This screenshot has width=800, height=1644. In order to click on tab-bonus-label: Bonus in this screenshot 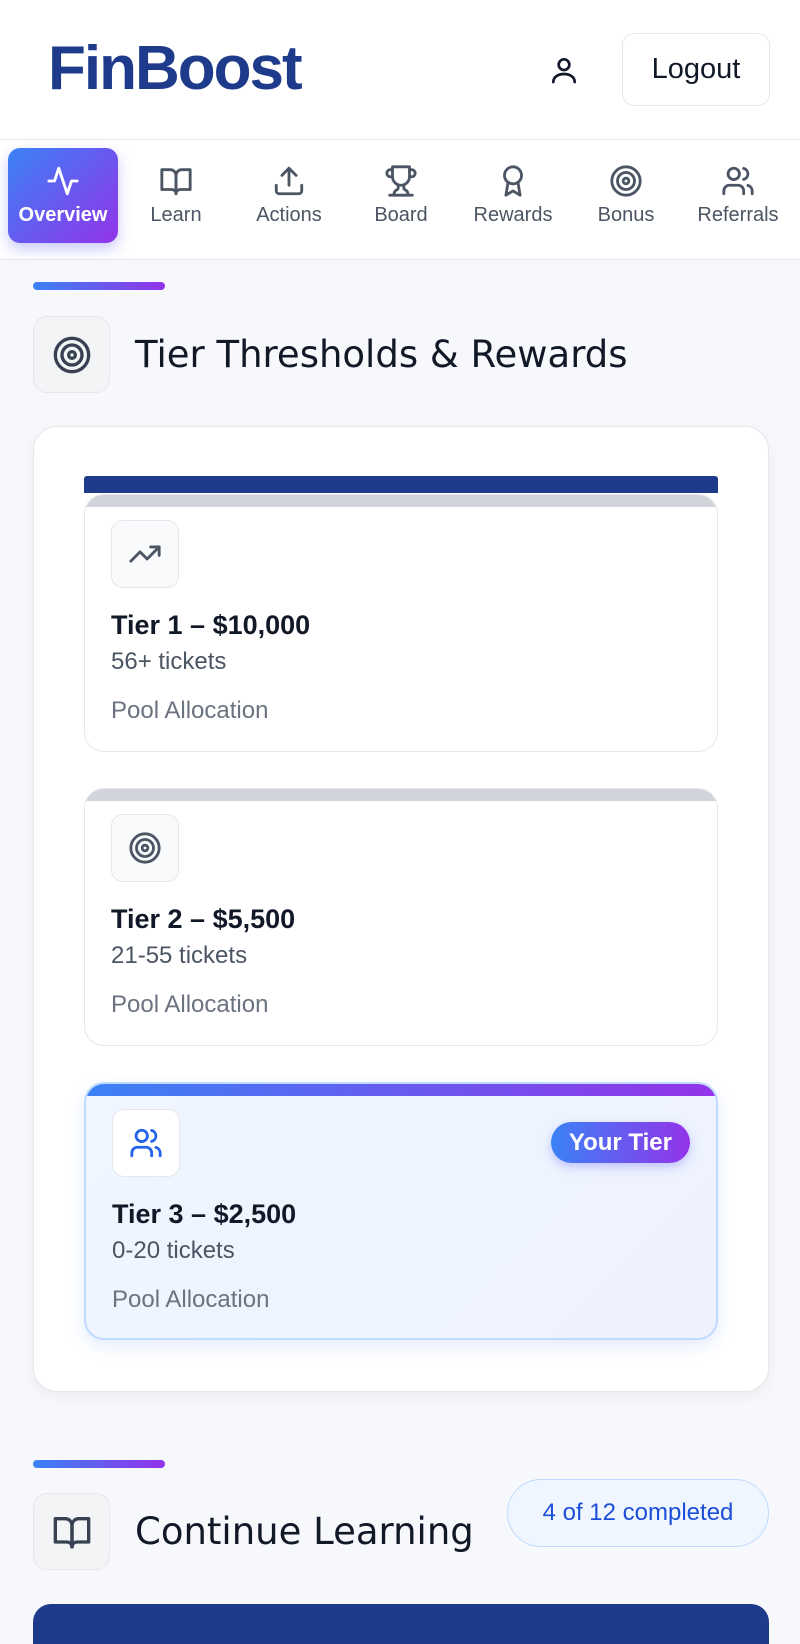, I will do `click(626, 215)`.